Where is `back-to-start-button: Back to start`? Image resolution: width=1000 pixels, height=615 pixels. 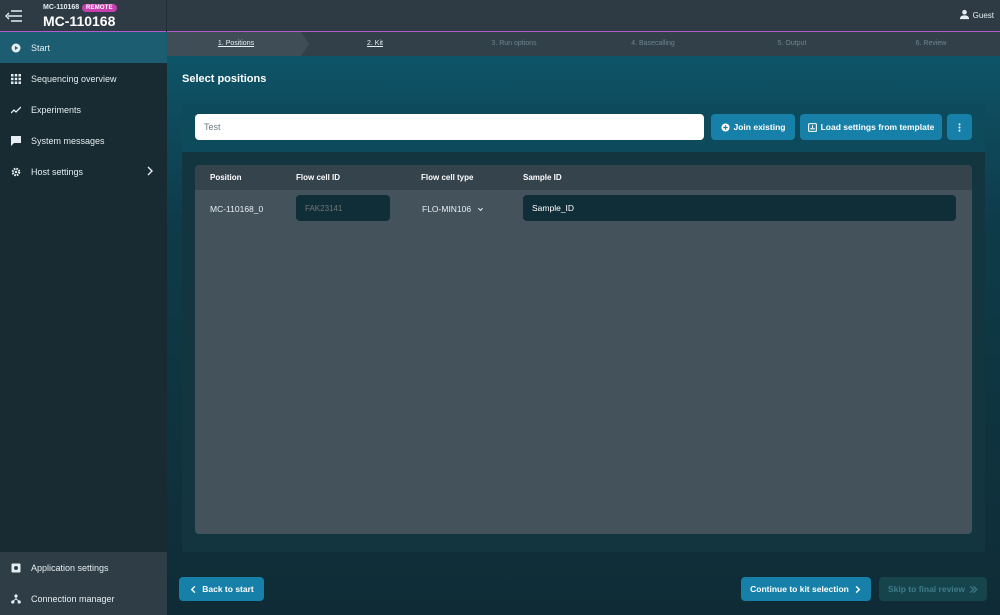
back-to-start-button: Back to start is located at coordinates (221, 589).